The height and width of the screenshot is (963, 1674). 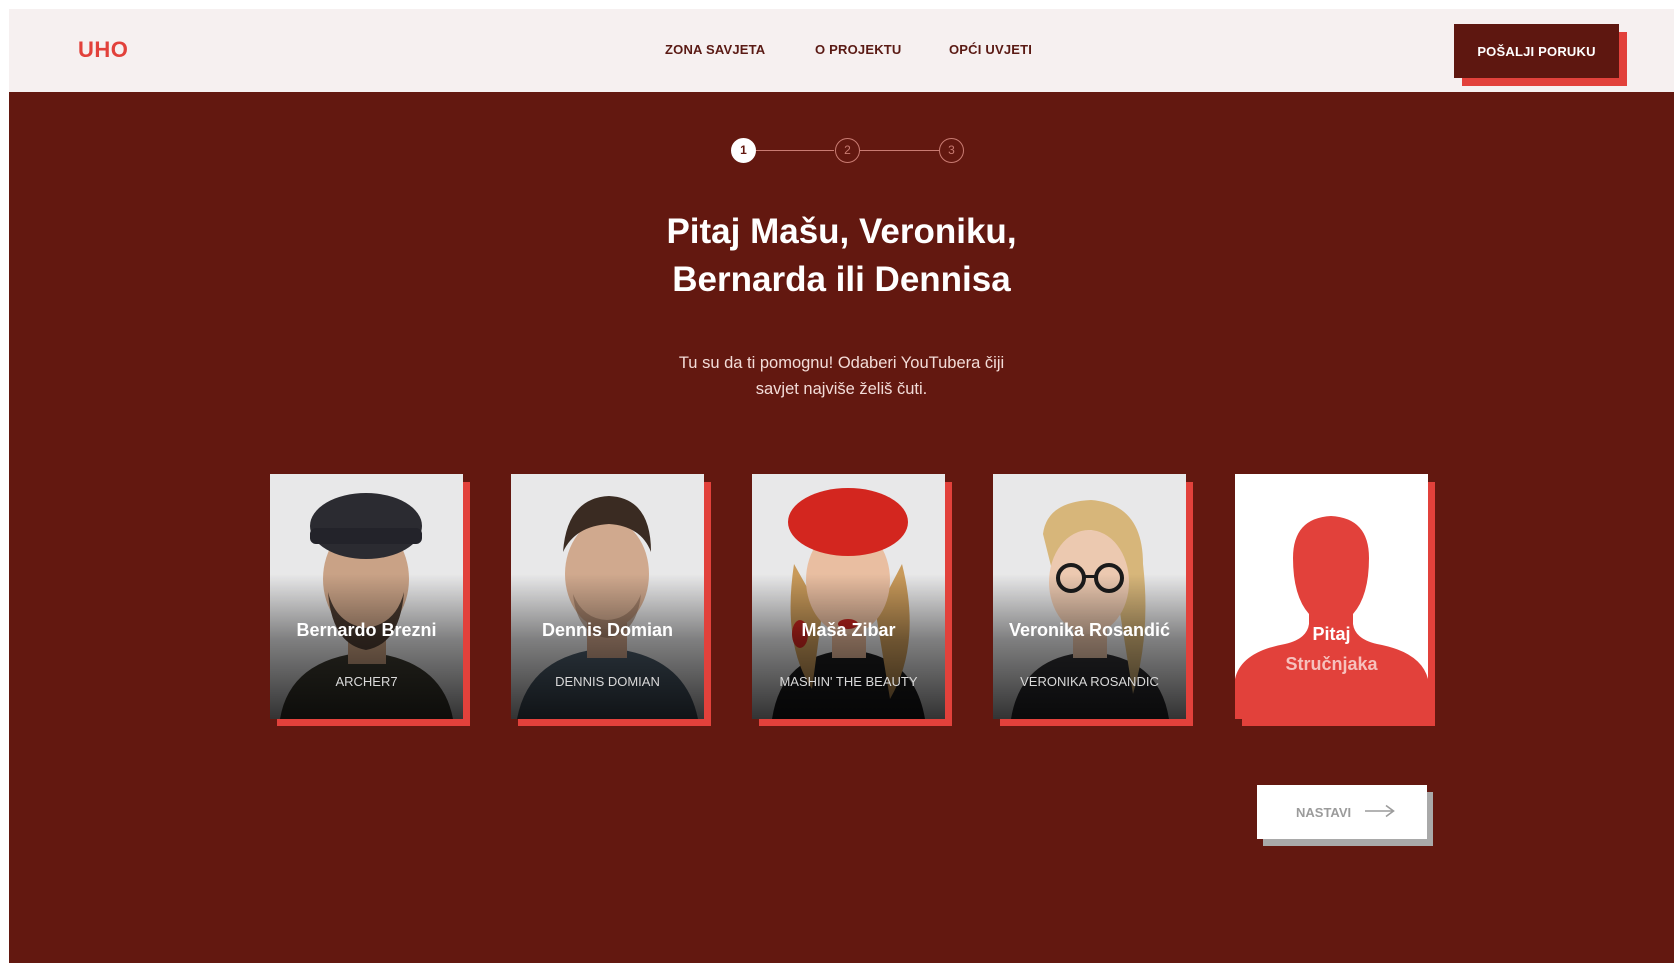 What do you see at coordinates (607, 681) in the screenshot?
I see `card-channel: DENNIS DOMIAN` at bounding box center [607, 681].